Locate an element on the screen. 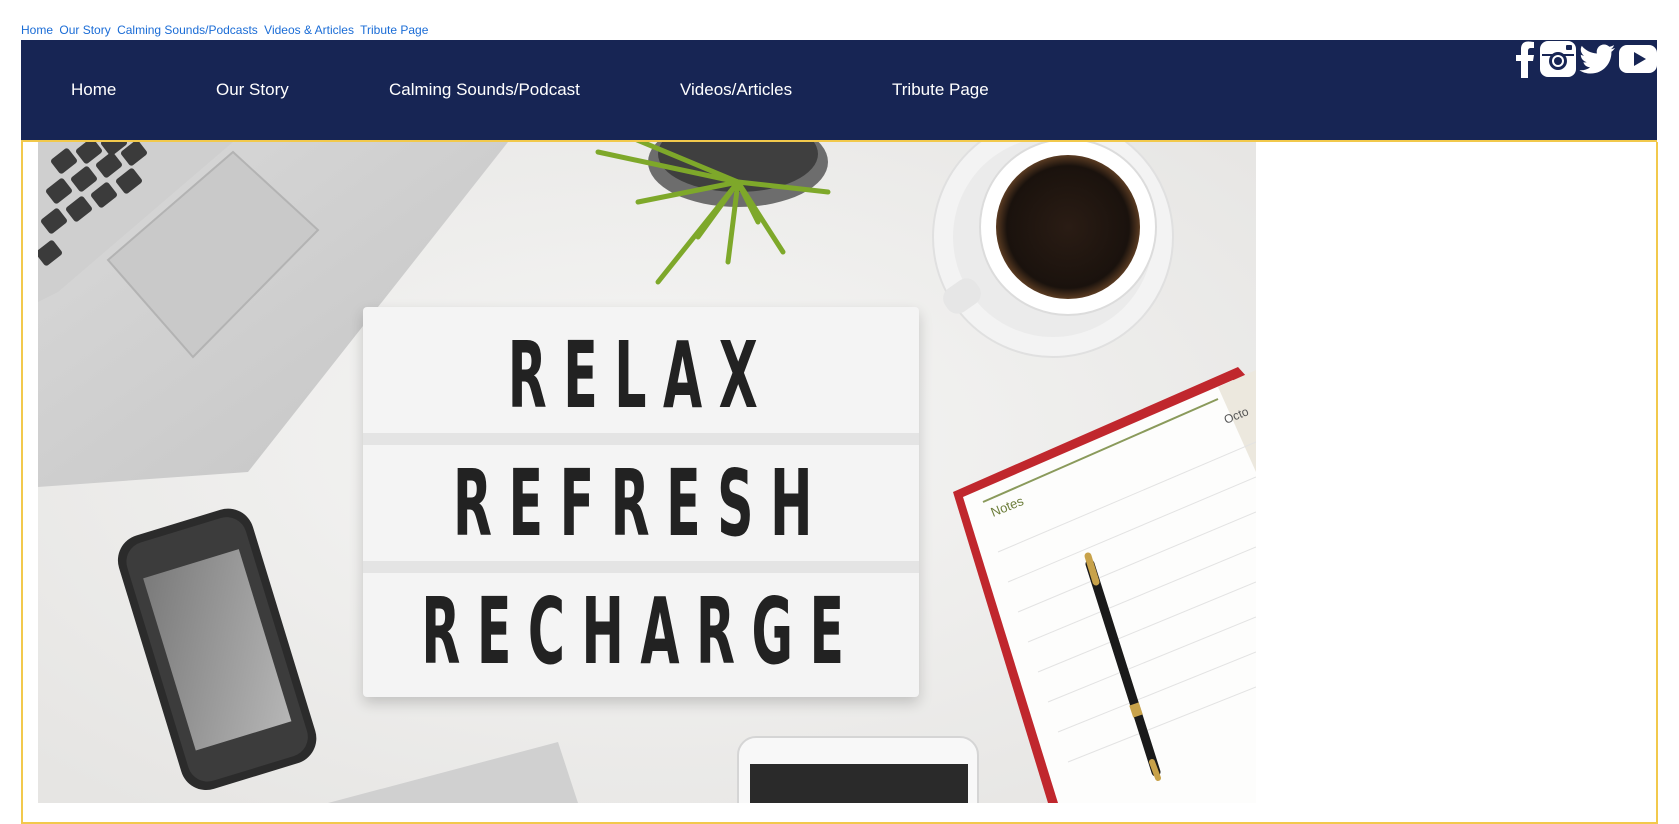  top-link-home: Home is located at coordinates (37, 30).